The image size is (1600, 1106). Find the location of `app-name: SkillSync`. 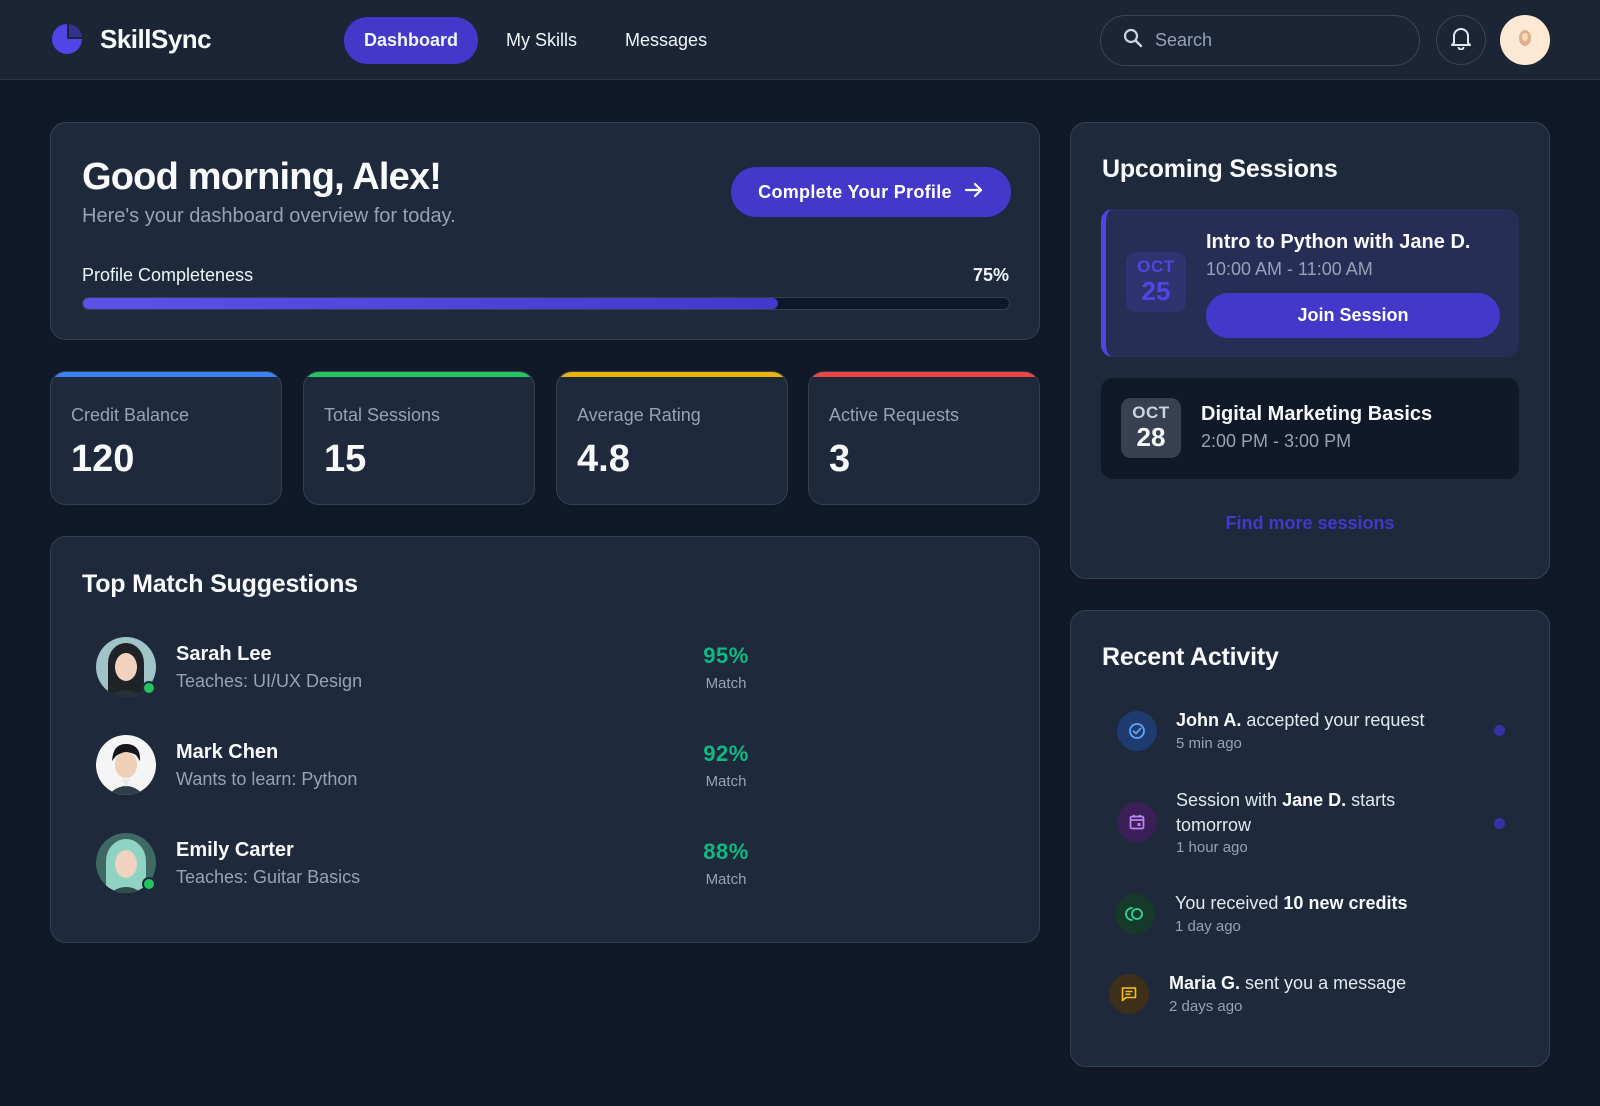

app-name: SkillSync is located at coordinates (156, 38).